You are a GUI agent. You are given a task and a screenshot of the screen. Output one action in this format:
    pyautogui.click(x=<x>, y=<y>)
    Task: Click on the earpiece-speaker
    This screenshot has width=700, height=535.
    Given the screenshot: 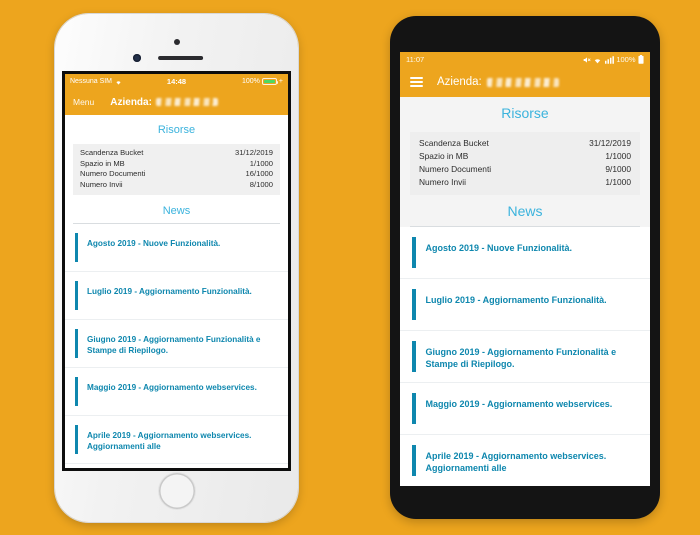 What is the action you would take?
    pyautogui.click(x=180, y=58)
    